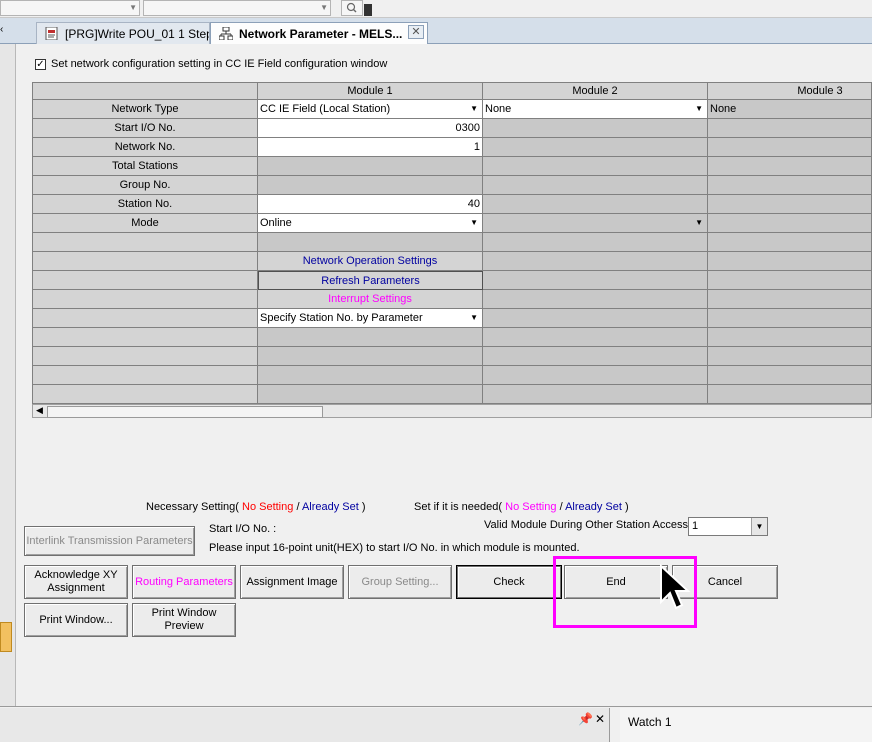 The height and width of the screenshot is (742, 872). Describe the element at coordinates (352, 8) in the screenshot. I see `search-icon` at that location.